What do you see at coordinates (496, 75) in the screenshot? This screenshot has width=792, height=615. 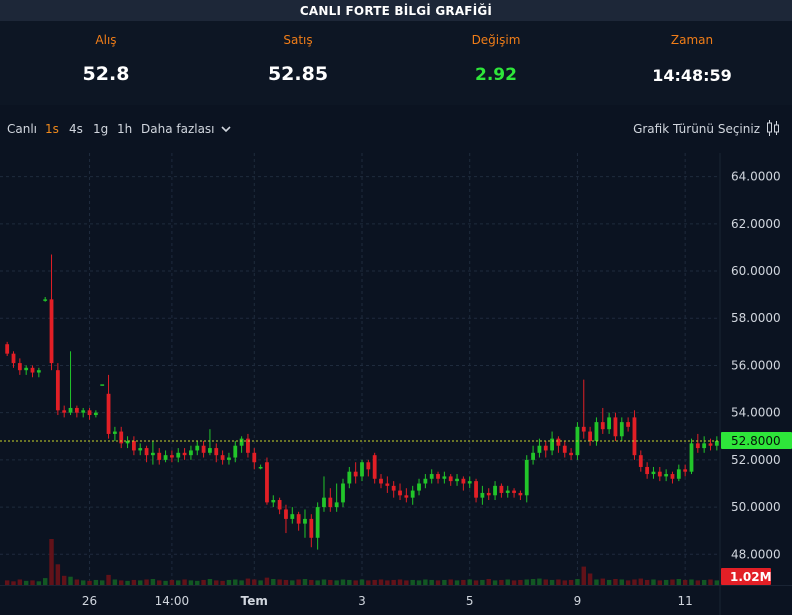 I see `change-value: 2.92` at bounding box center [496, 75].